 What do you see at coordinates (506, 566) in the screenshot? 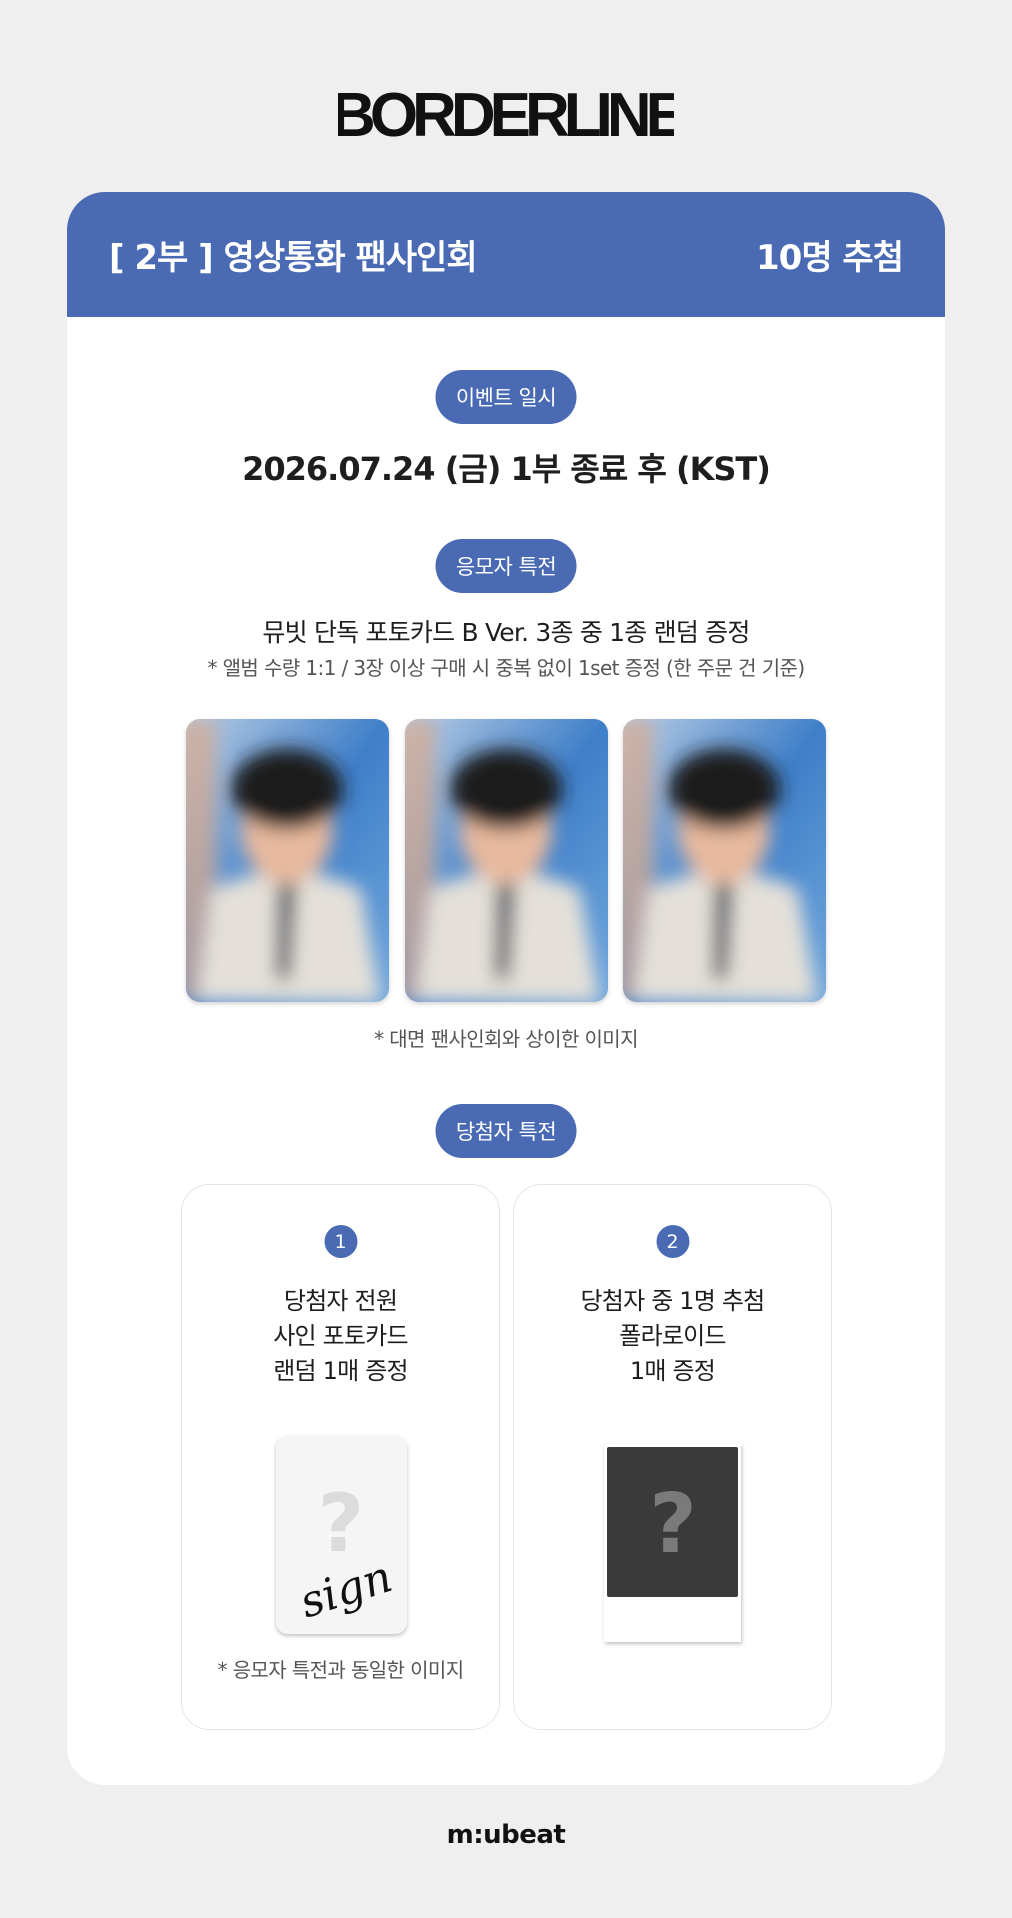
I see `applicant-benefit-label: 응모자 특전` at bounding box center [506, 566].